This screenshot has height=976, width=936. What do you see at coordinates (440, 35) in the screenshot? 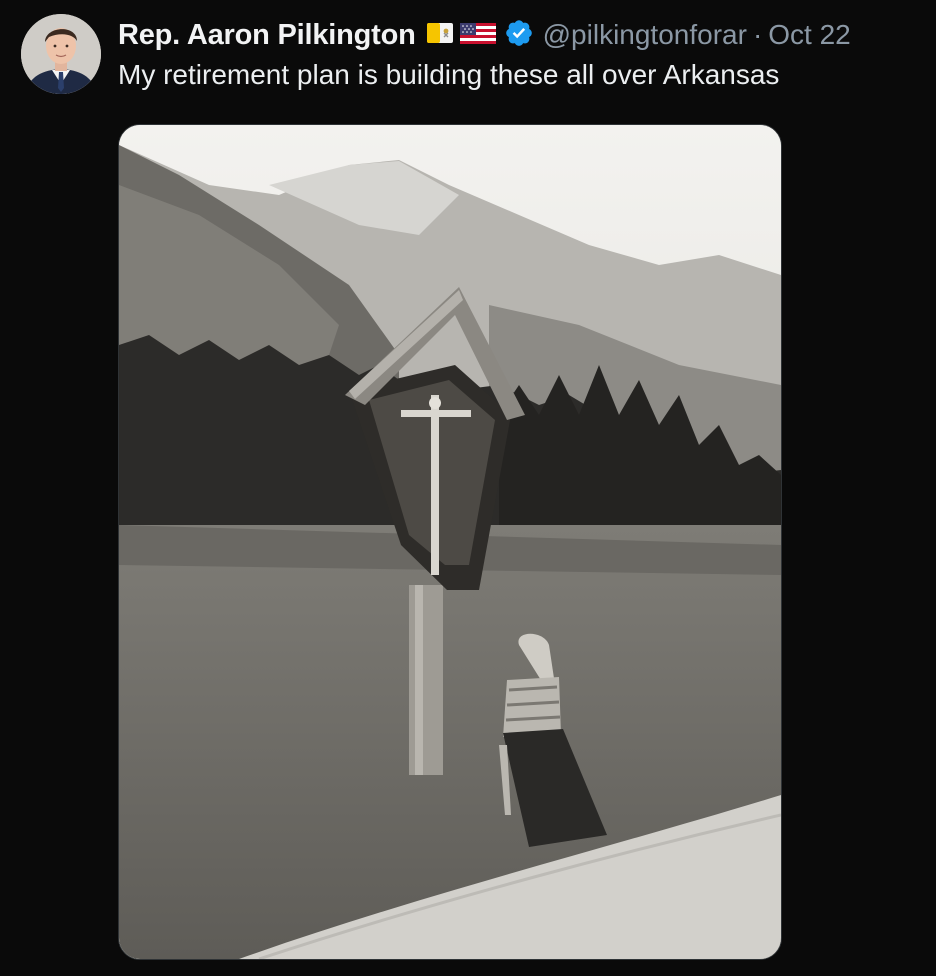
I see `vatican-flag-icon` at bounding box center [440, 35].